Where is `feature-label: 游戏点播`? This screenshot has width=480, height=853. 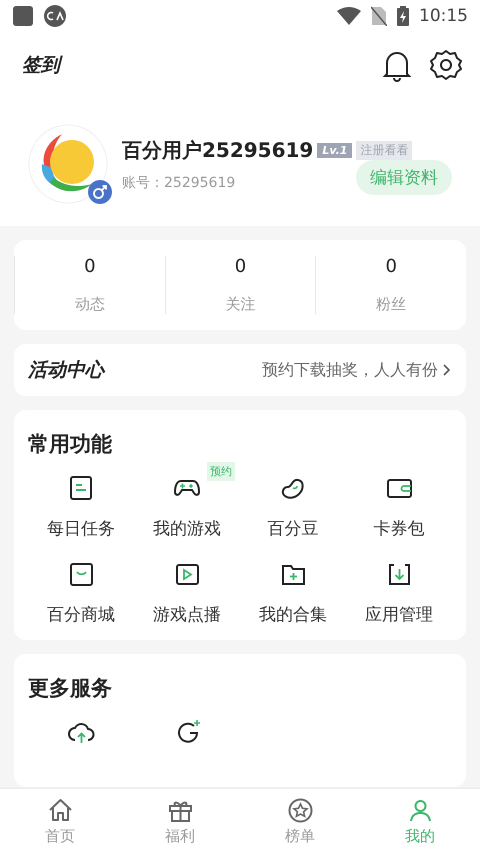
feature-label: 游戏点播 is located at coordinates (187, 614).